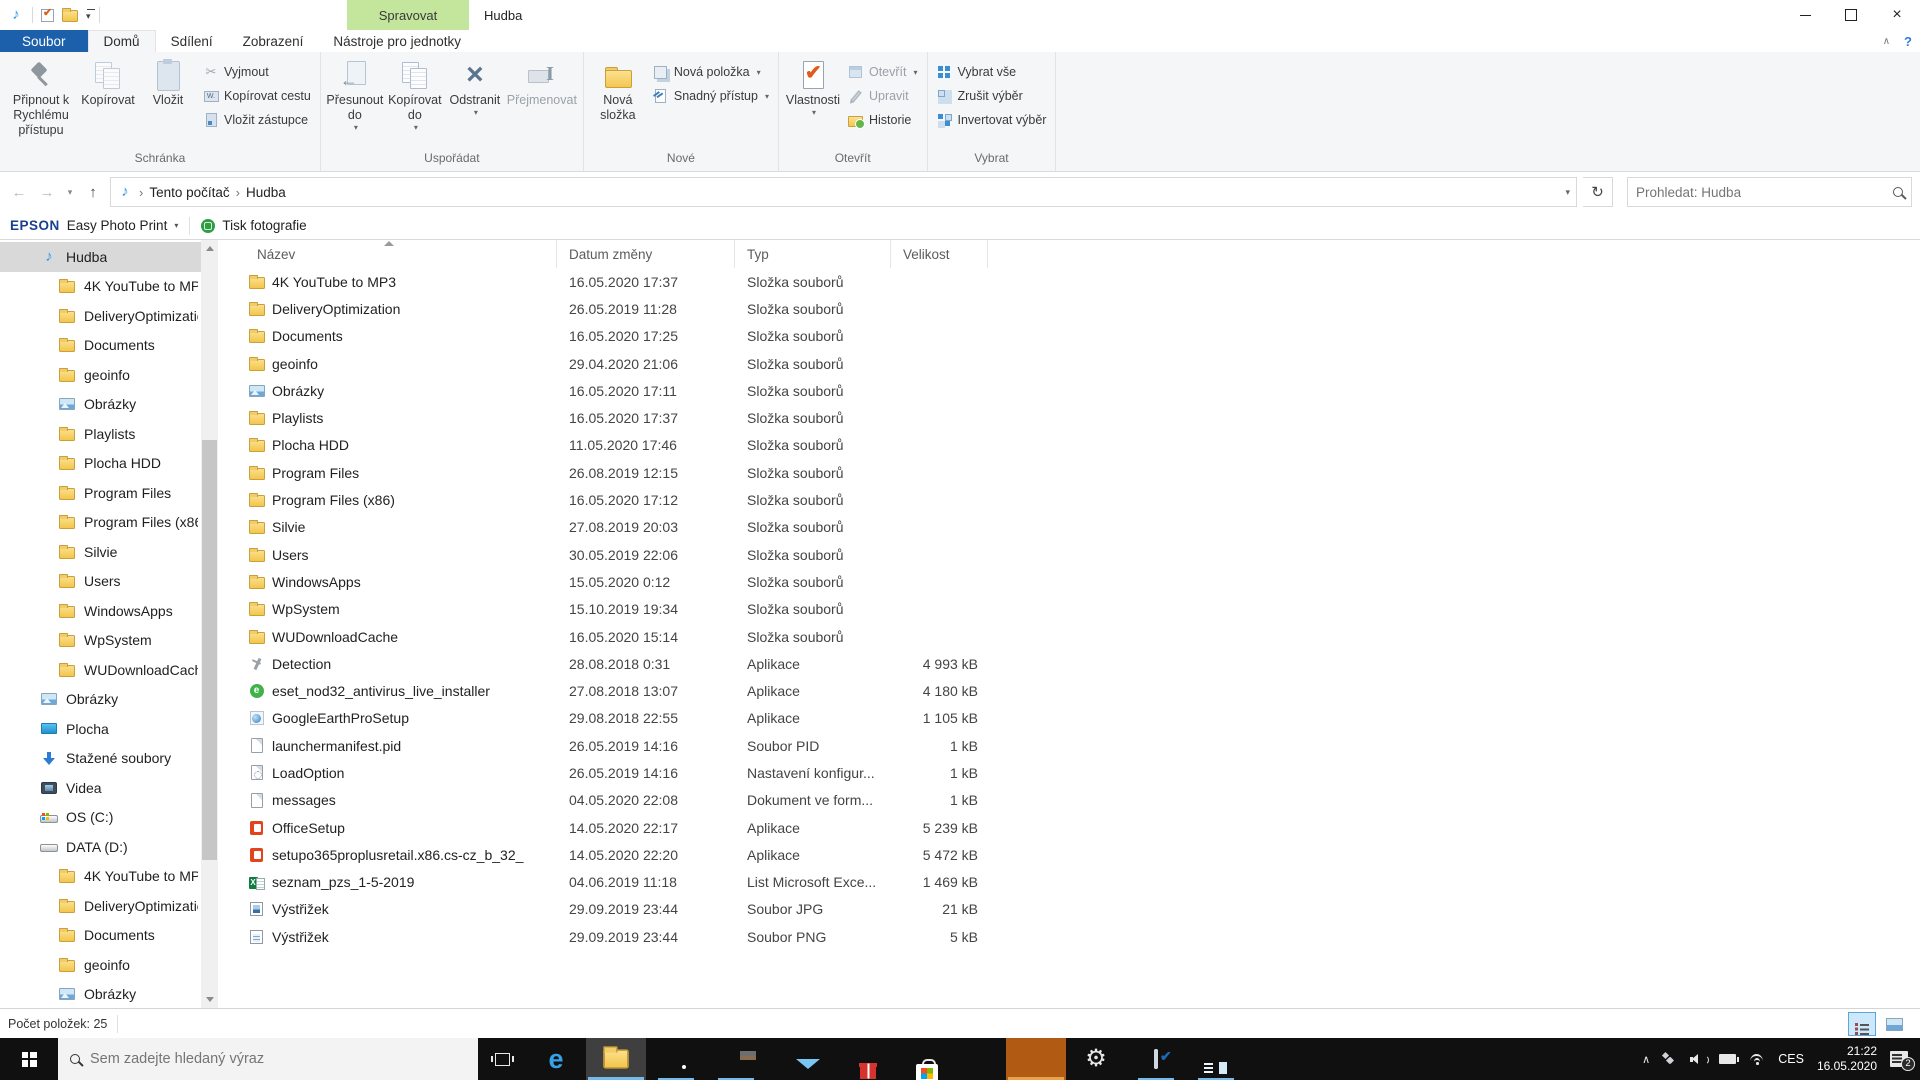 The image size is (1920, 1080). Describe the element at coordinates (257, 72) in the screenshot. I see `cut-button: ✂ Vyjmout` at that location.